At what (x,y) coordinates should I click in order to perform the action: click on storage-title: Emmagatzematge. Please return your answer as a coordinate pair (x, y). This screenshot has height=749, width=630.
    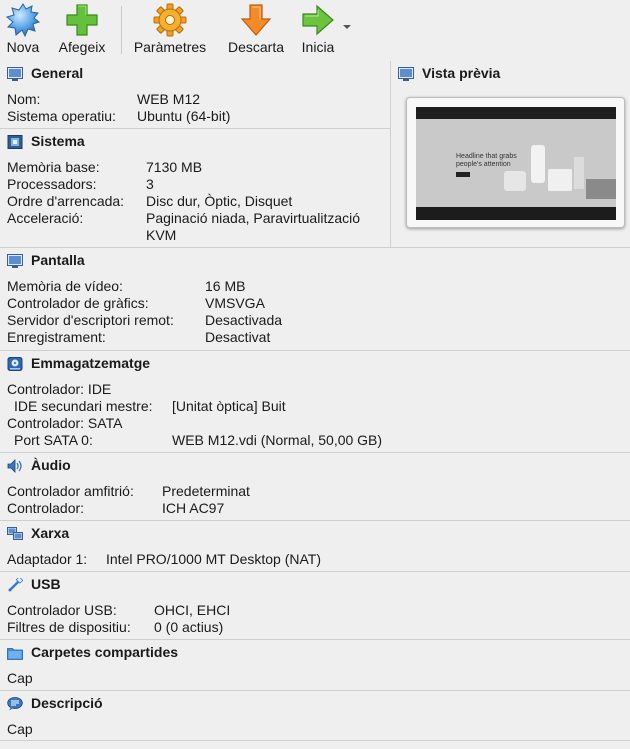
    Looking at the image, I should click on (91, 363).